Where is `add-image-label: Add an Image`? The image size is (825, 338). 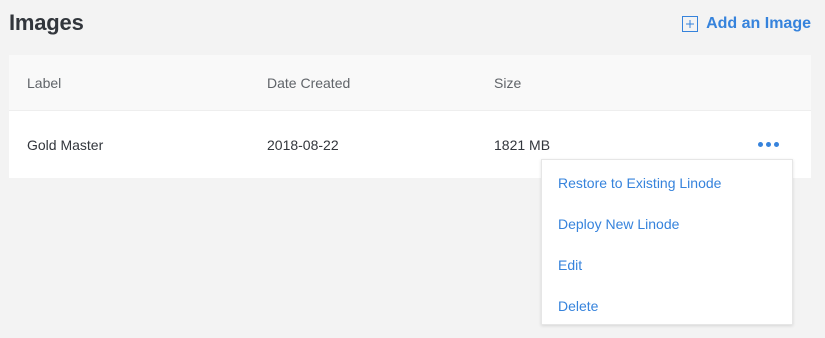 add-image-label: Add an Image is located at coordinates (758, 23).